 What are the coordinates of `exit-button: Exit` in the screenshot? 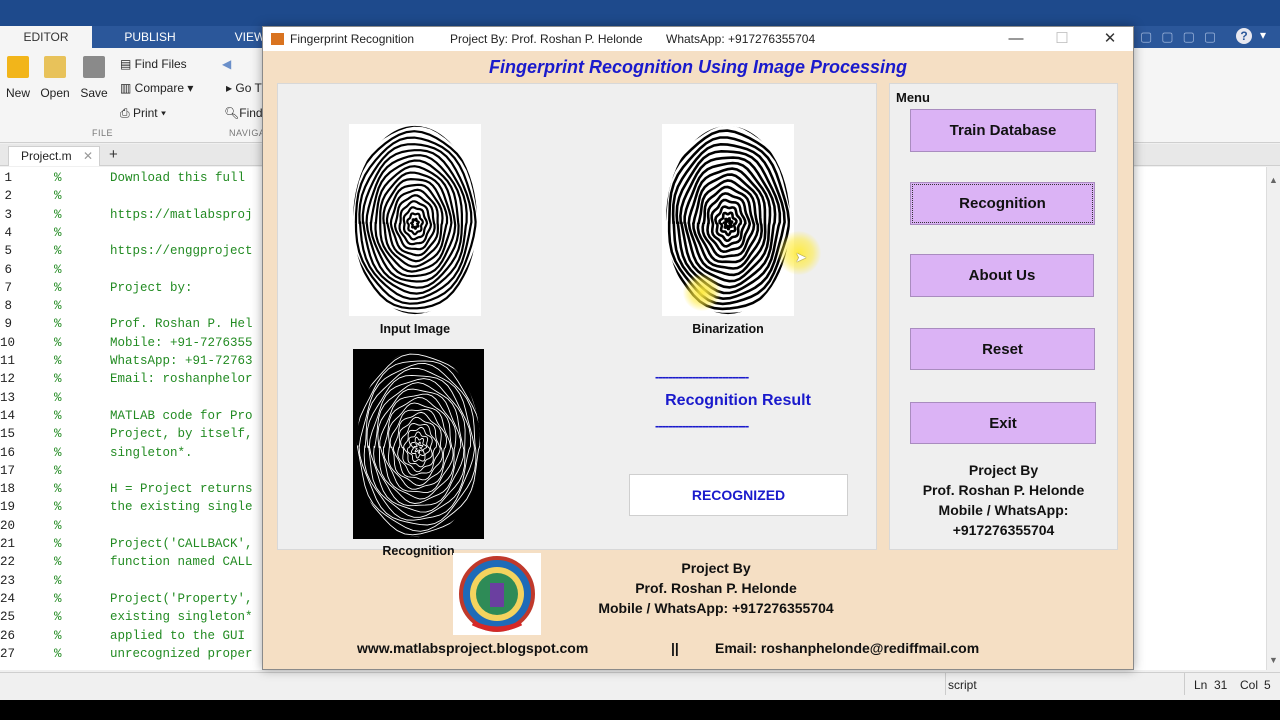 It's located at (1003, 423).